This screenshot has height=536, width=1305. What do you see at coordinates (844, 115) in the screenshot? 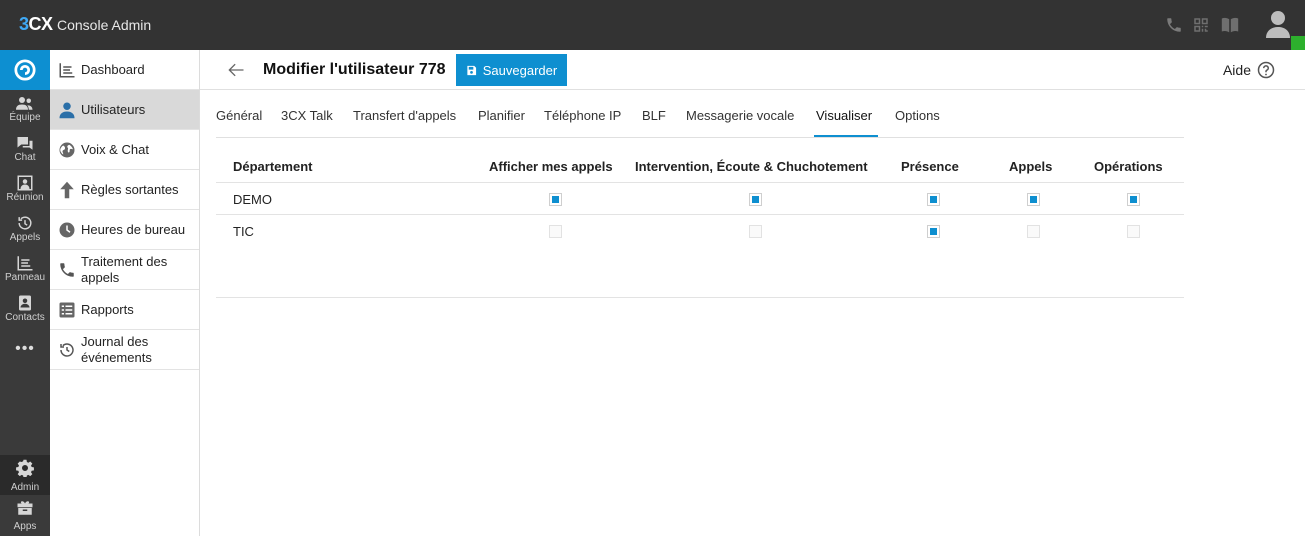
I see `tab-visualize: Visualiser` at bounding box center [844, 115].